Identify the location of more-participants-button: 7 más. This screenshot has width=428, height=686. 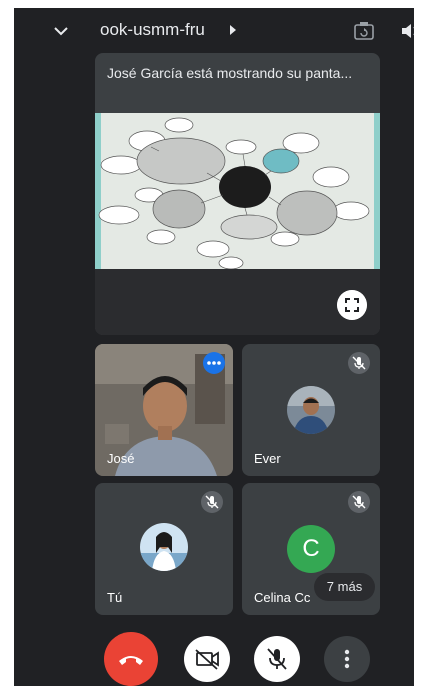
(344, 587).